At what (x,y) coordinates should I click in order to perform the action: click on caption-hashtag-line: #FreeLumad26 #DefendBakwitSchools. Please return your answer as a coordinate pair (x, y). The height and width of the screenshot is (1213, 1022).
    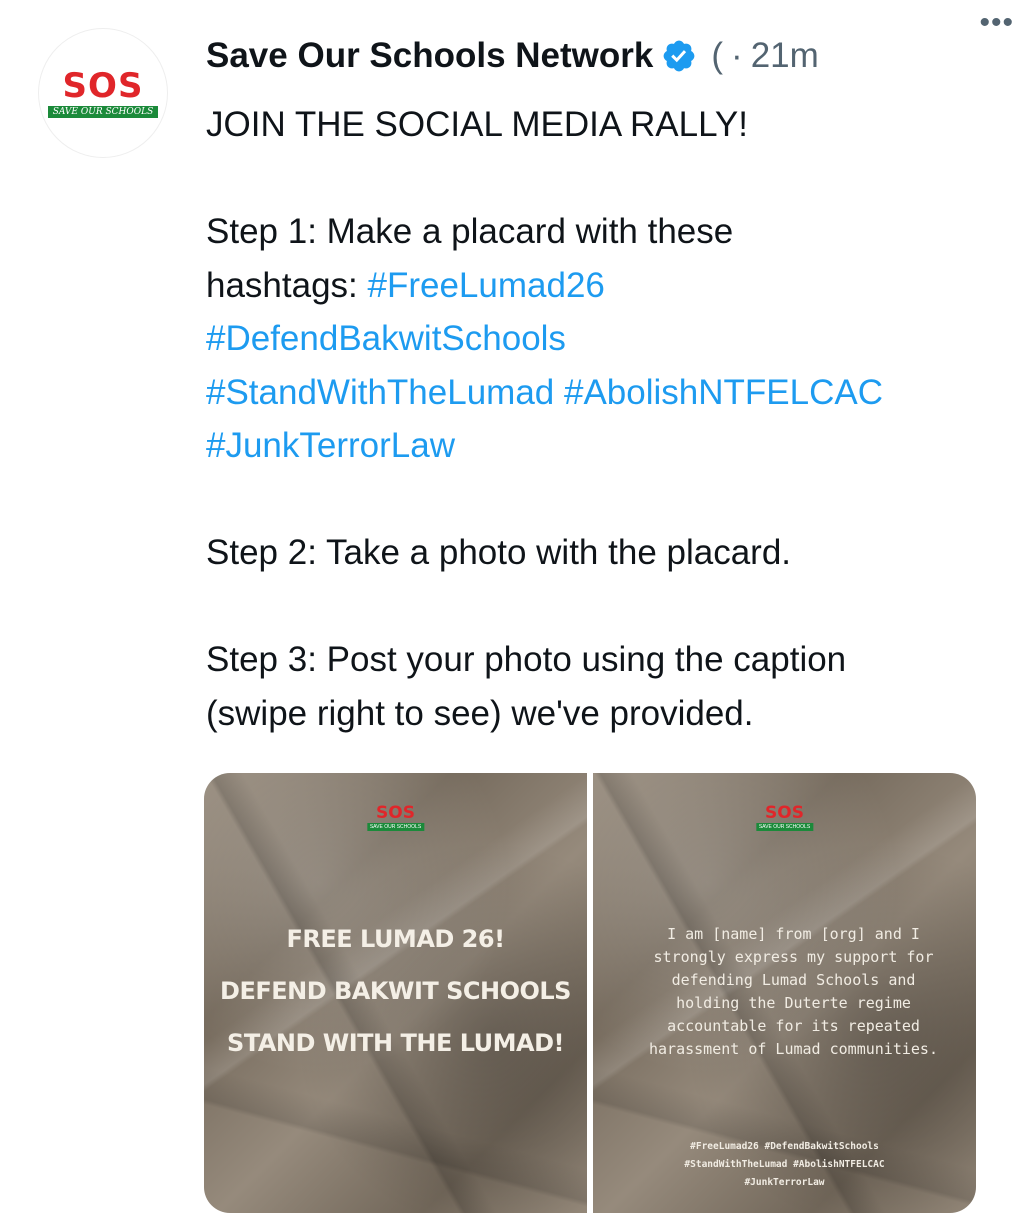
    Looking at the image, I should click on (784, 1146).